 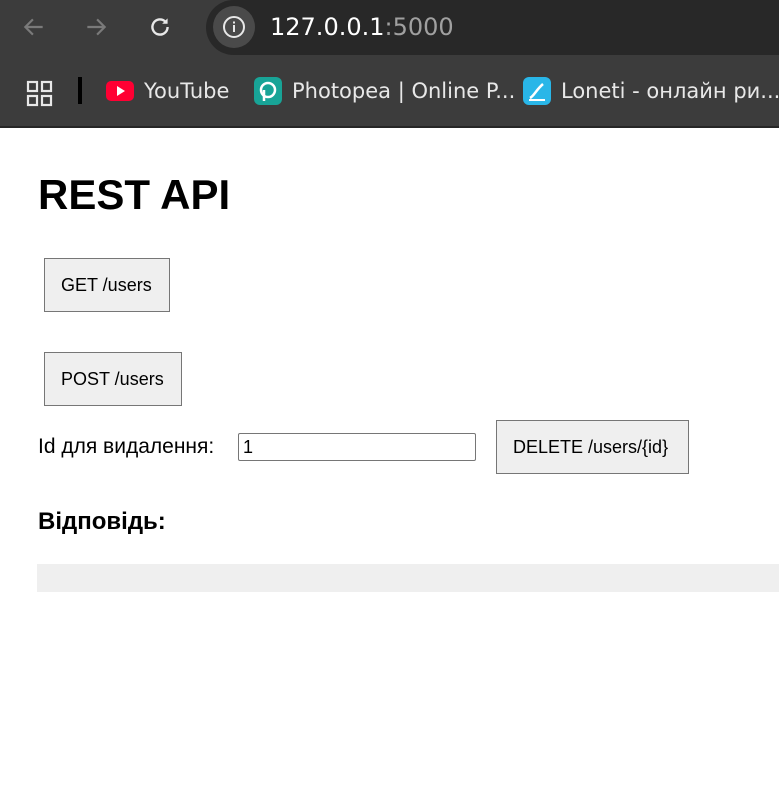 I want to click on bookmarks-separator, so click(x=80, y=90).